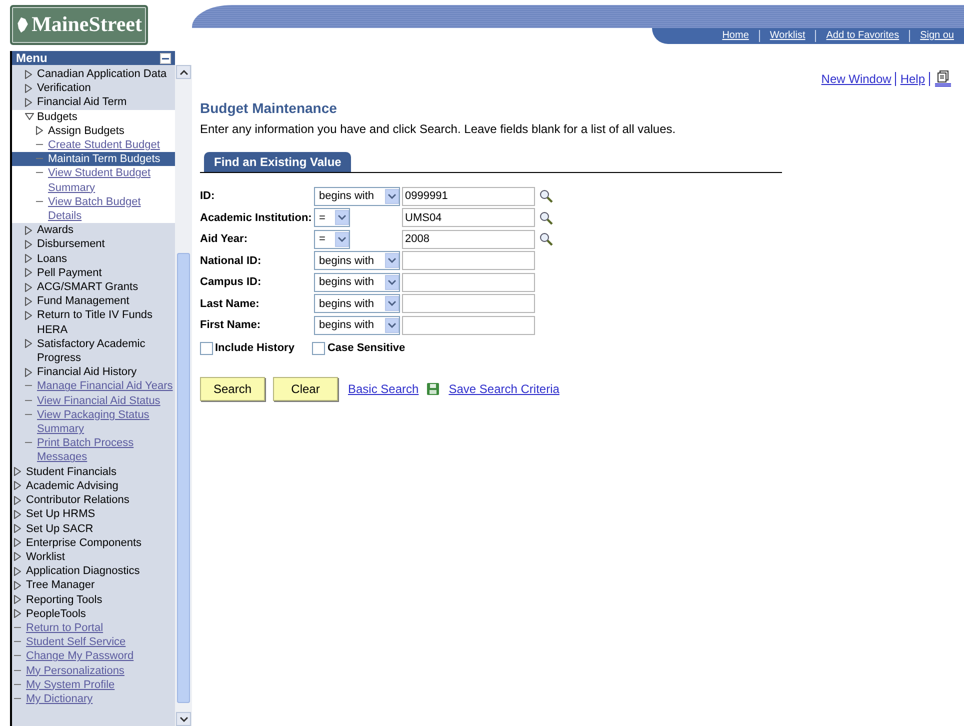  What do you see at coordinates (52, 259) in the screenshot?
I see `menu-folder: Loans` at bounding box center [52, 259].